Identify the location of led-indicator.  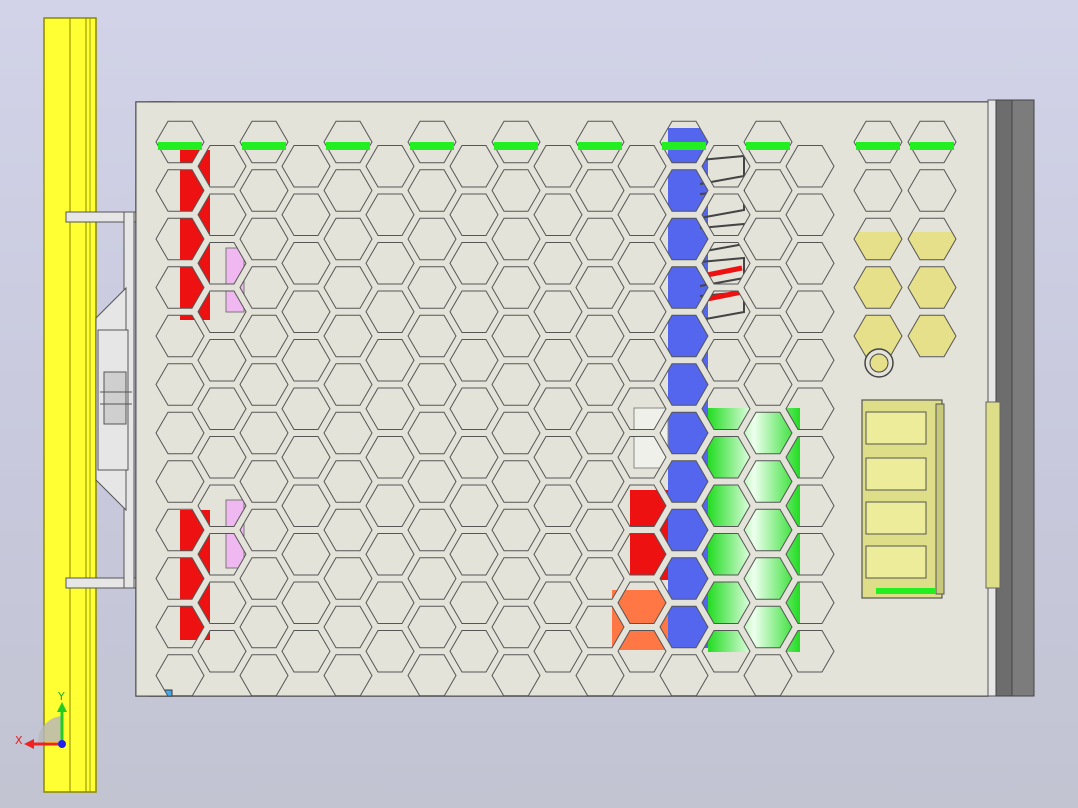
(879, 363).